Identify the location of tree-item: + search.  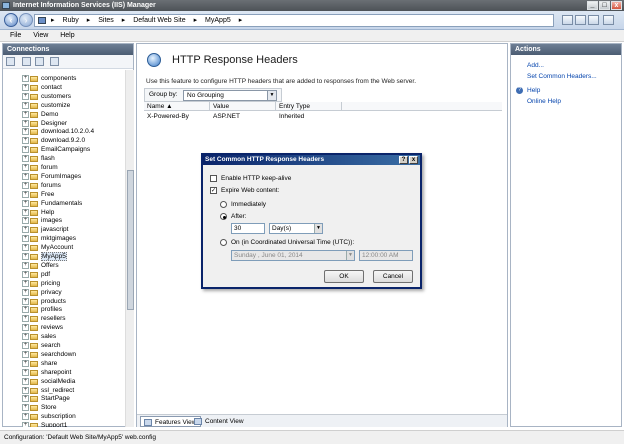
(41, 345).